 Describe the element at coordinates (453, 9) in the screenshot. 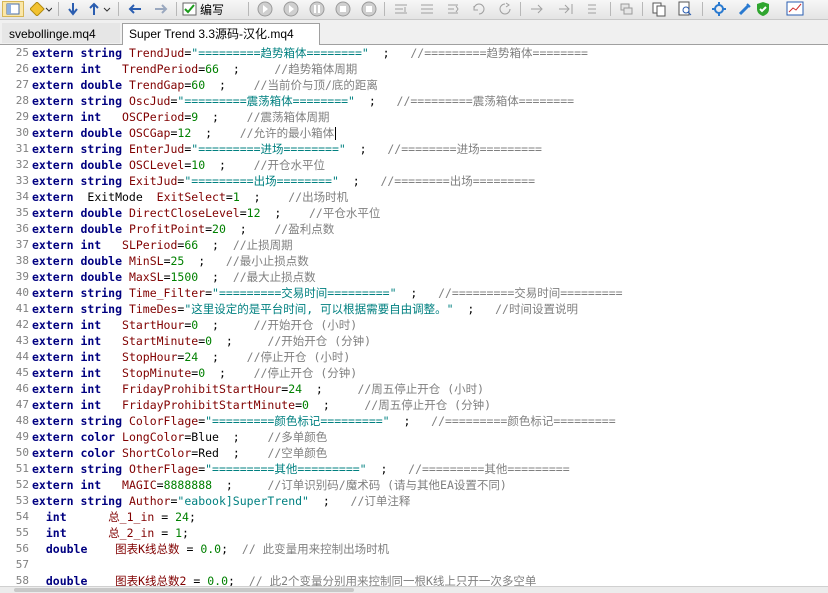

I see `step-out-icon` at that location.